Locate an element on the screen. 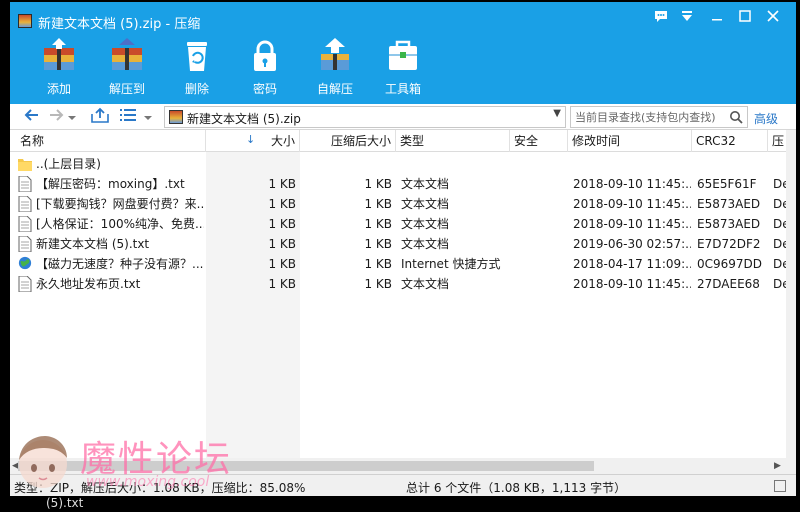 The image size is (800, 512). file-total: 总计 6 个文件（1.08 KB，1,113 字节） is located at coordinates (516, 488).